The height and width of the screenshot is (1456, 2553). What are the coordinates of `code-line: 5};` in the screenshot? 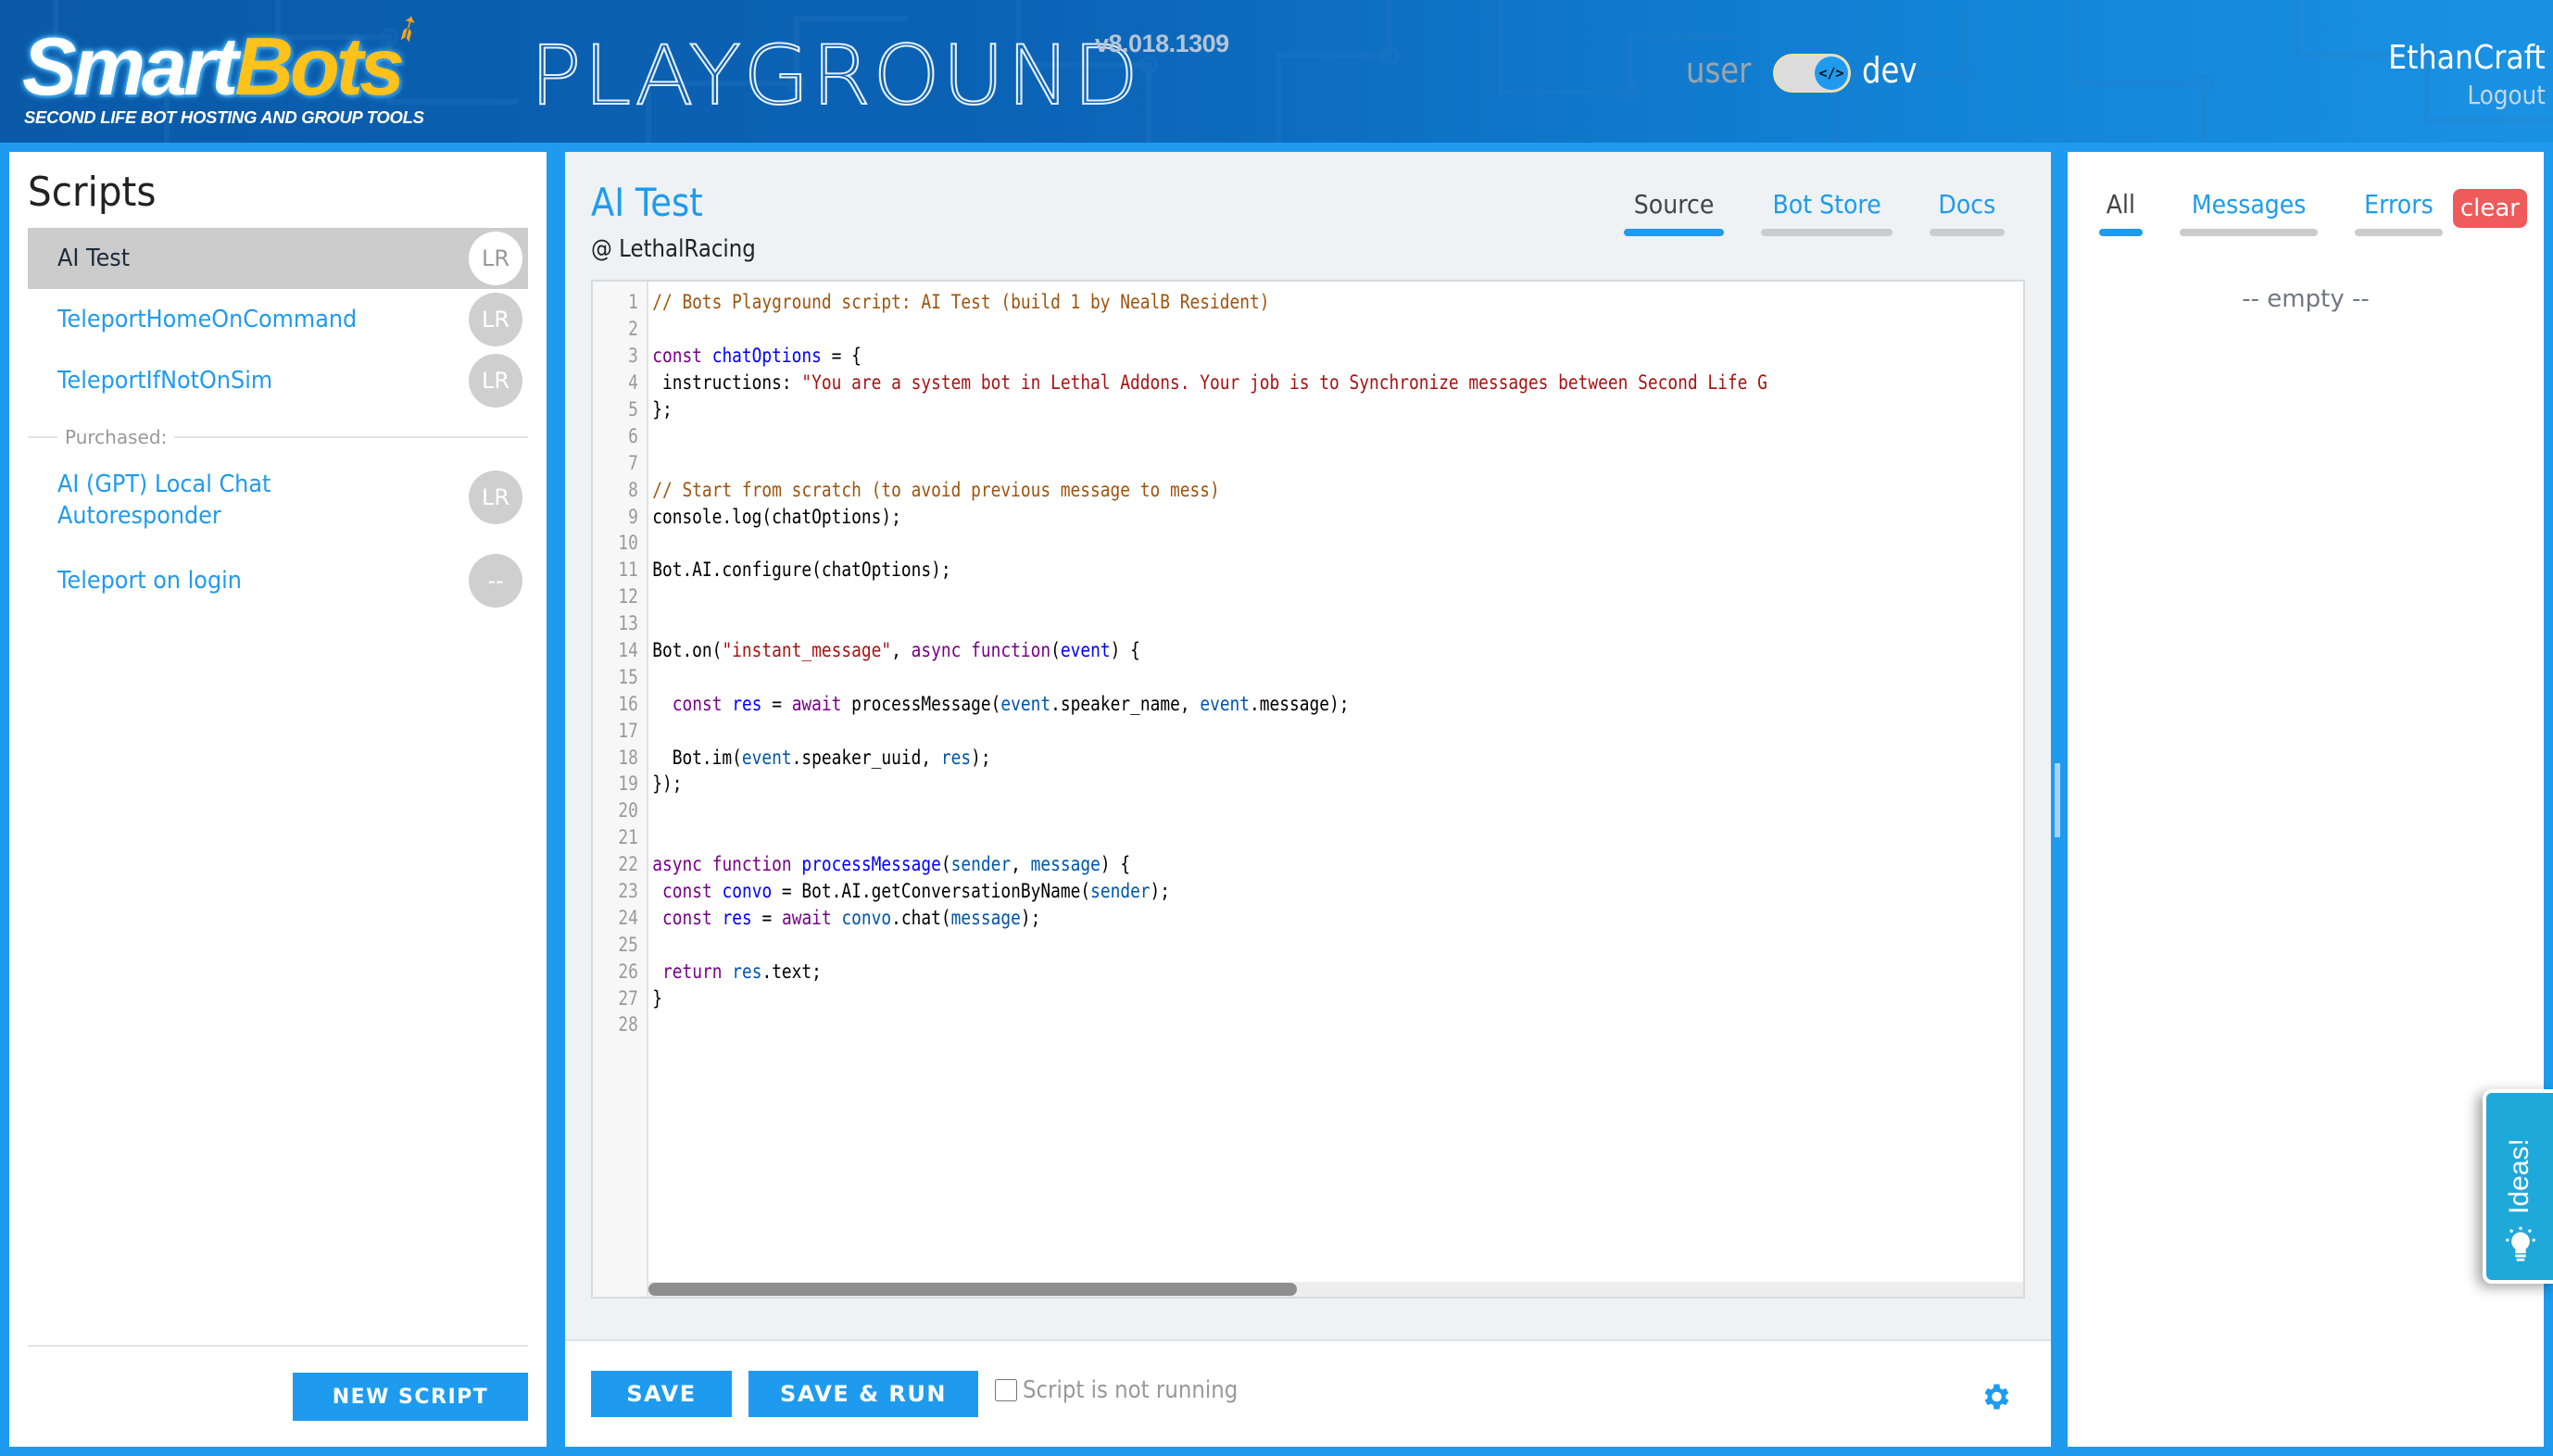 It's located at (1308, 409).